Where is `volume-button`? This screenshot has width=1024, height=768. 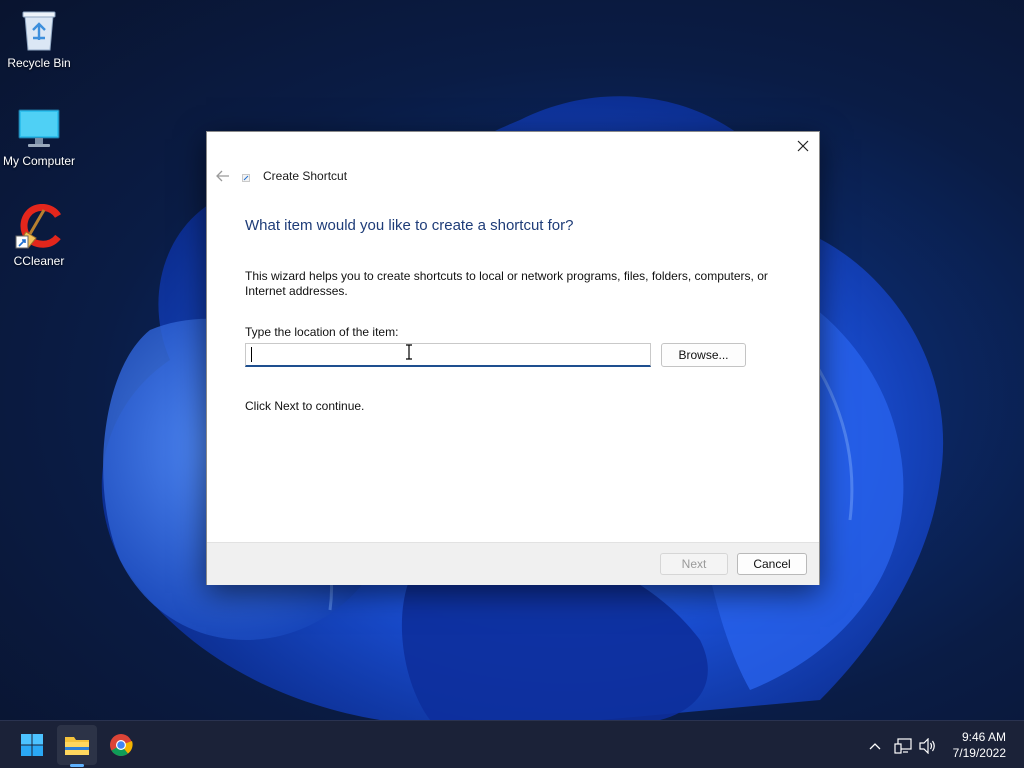 volume-button is located at coordinates (928, 746).